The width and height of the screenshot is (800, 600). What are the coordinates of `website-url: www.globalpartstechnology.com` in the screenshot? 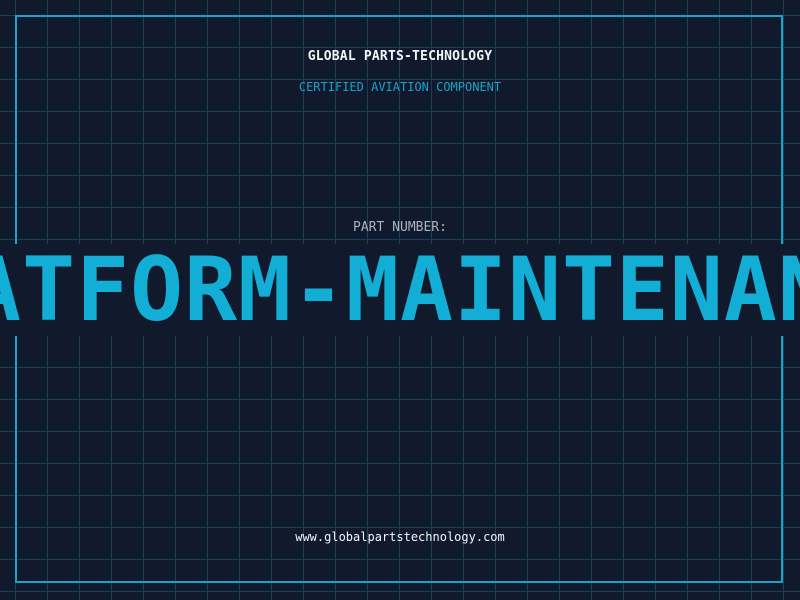 It's located at (400, 537).